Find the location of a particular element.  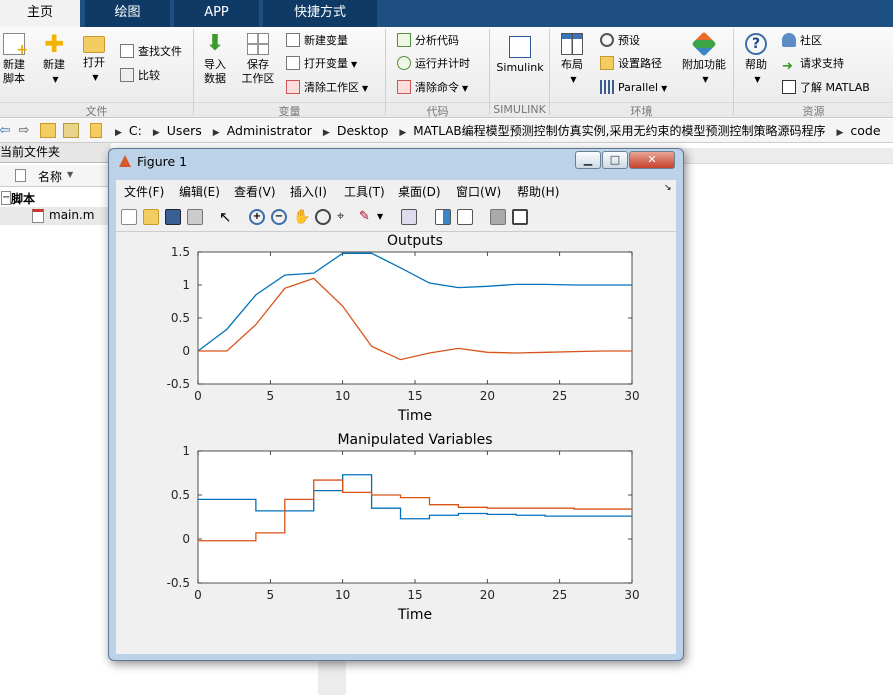

y-tick-label: -0.5 is located at coordinates (178, 583).